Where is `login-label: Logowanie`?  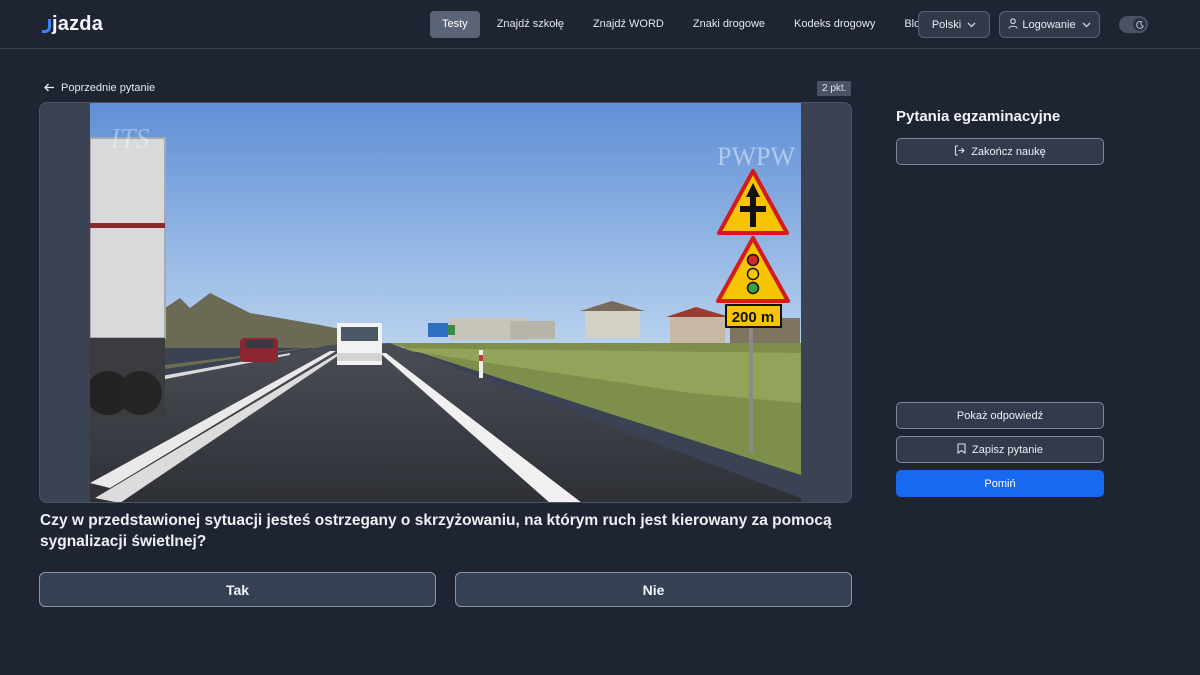 login-label: Logowanie is located at coordinates (1049, 24).